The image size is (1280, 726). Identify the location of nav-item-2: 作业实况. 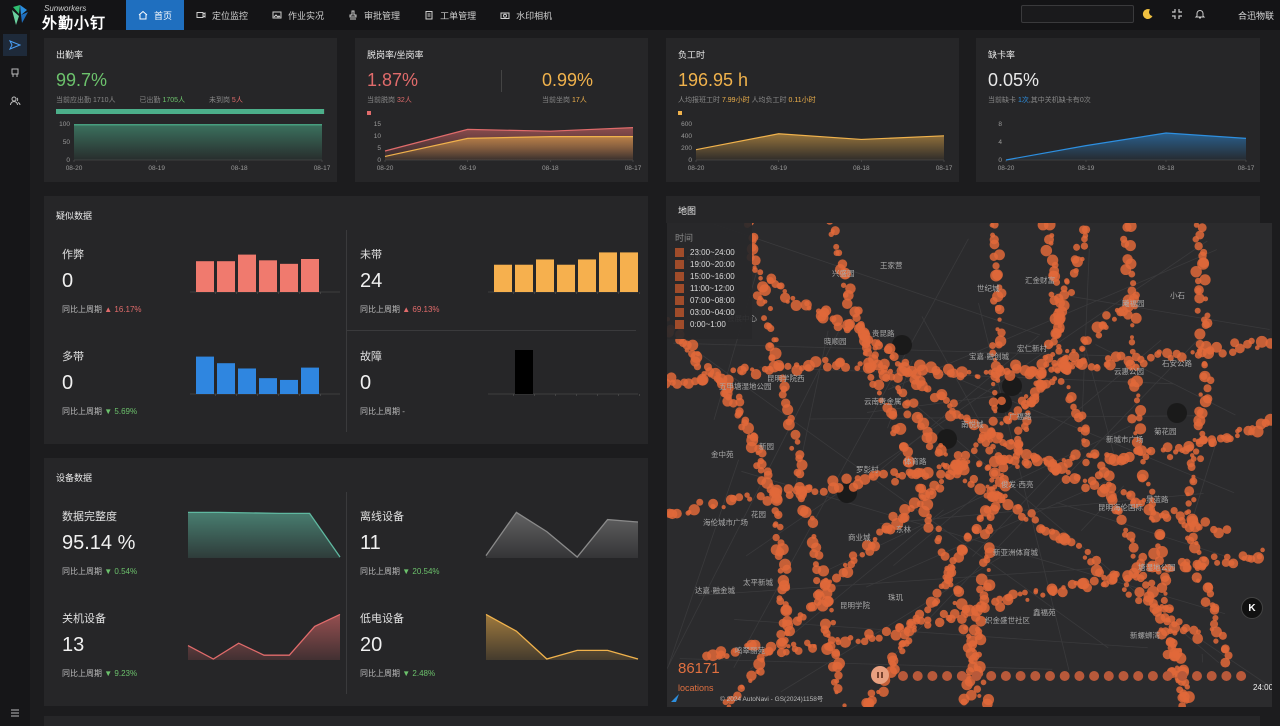
(298, 15).